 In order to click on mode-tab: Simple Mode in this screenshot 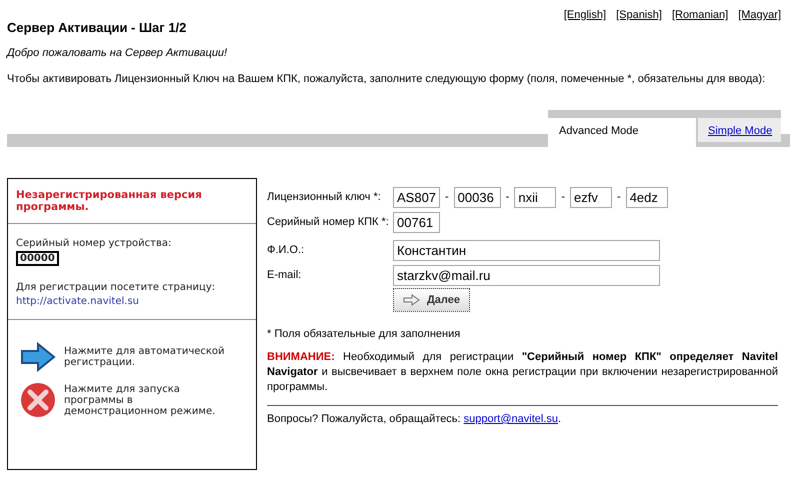, I will do `click(739, 130)`.